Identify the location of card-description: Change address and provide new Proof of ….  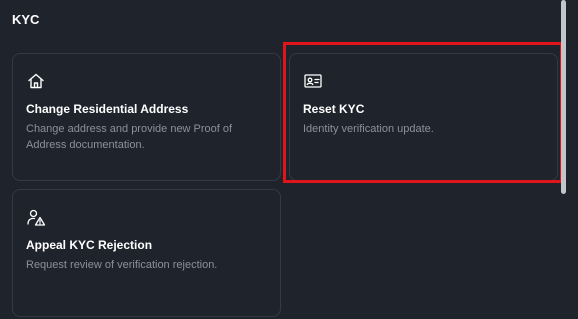
(129, 137).